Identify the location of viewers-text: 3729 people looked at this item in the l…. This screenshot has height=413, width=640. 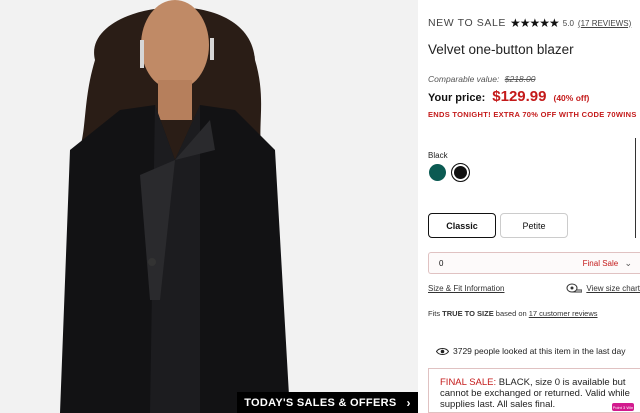
(539, 351).